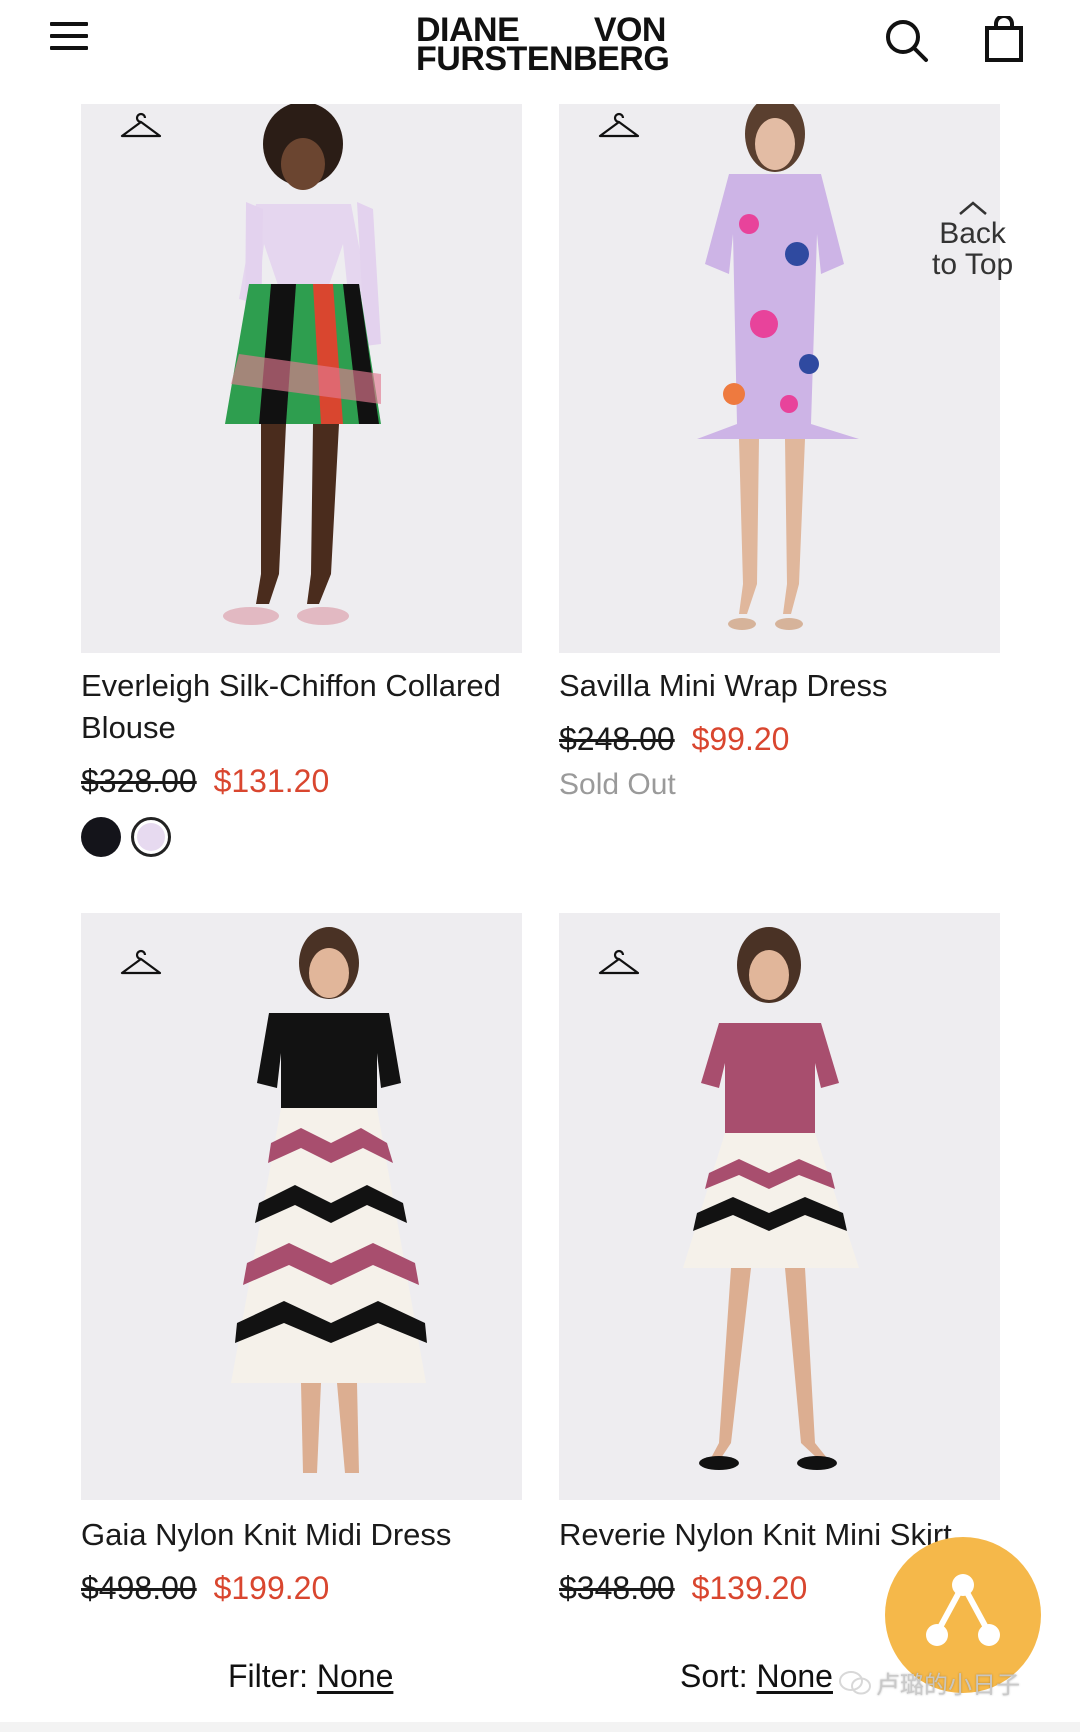  Describe the element at coordinates (355, 1676) in the screenshot. I see `filter-value-link: None` at that location.